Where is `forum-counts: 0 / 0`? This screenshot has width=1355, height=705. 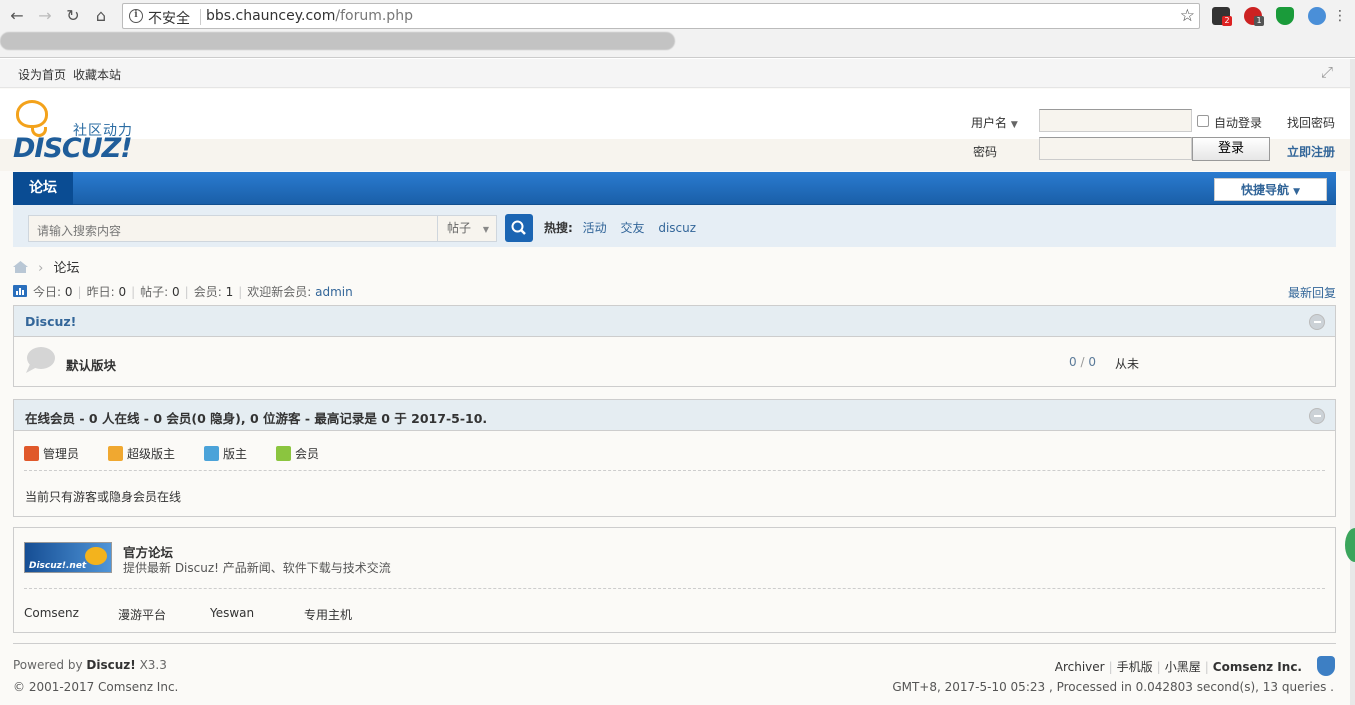 forum-counts: 0 / 0 is located at coordinates (1082, 362).